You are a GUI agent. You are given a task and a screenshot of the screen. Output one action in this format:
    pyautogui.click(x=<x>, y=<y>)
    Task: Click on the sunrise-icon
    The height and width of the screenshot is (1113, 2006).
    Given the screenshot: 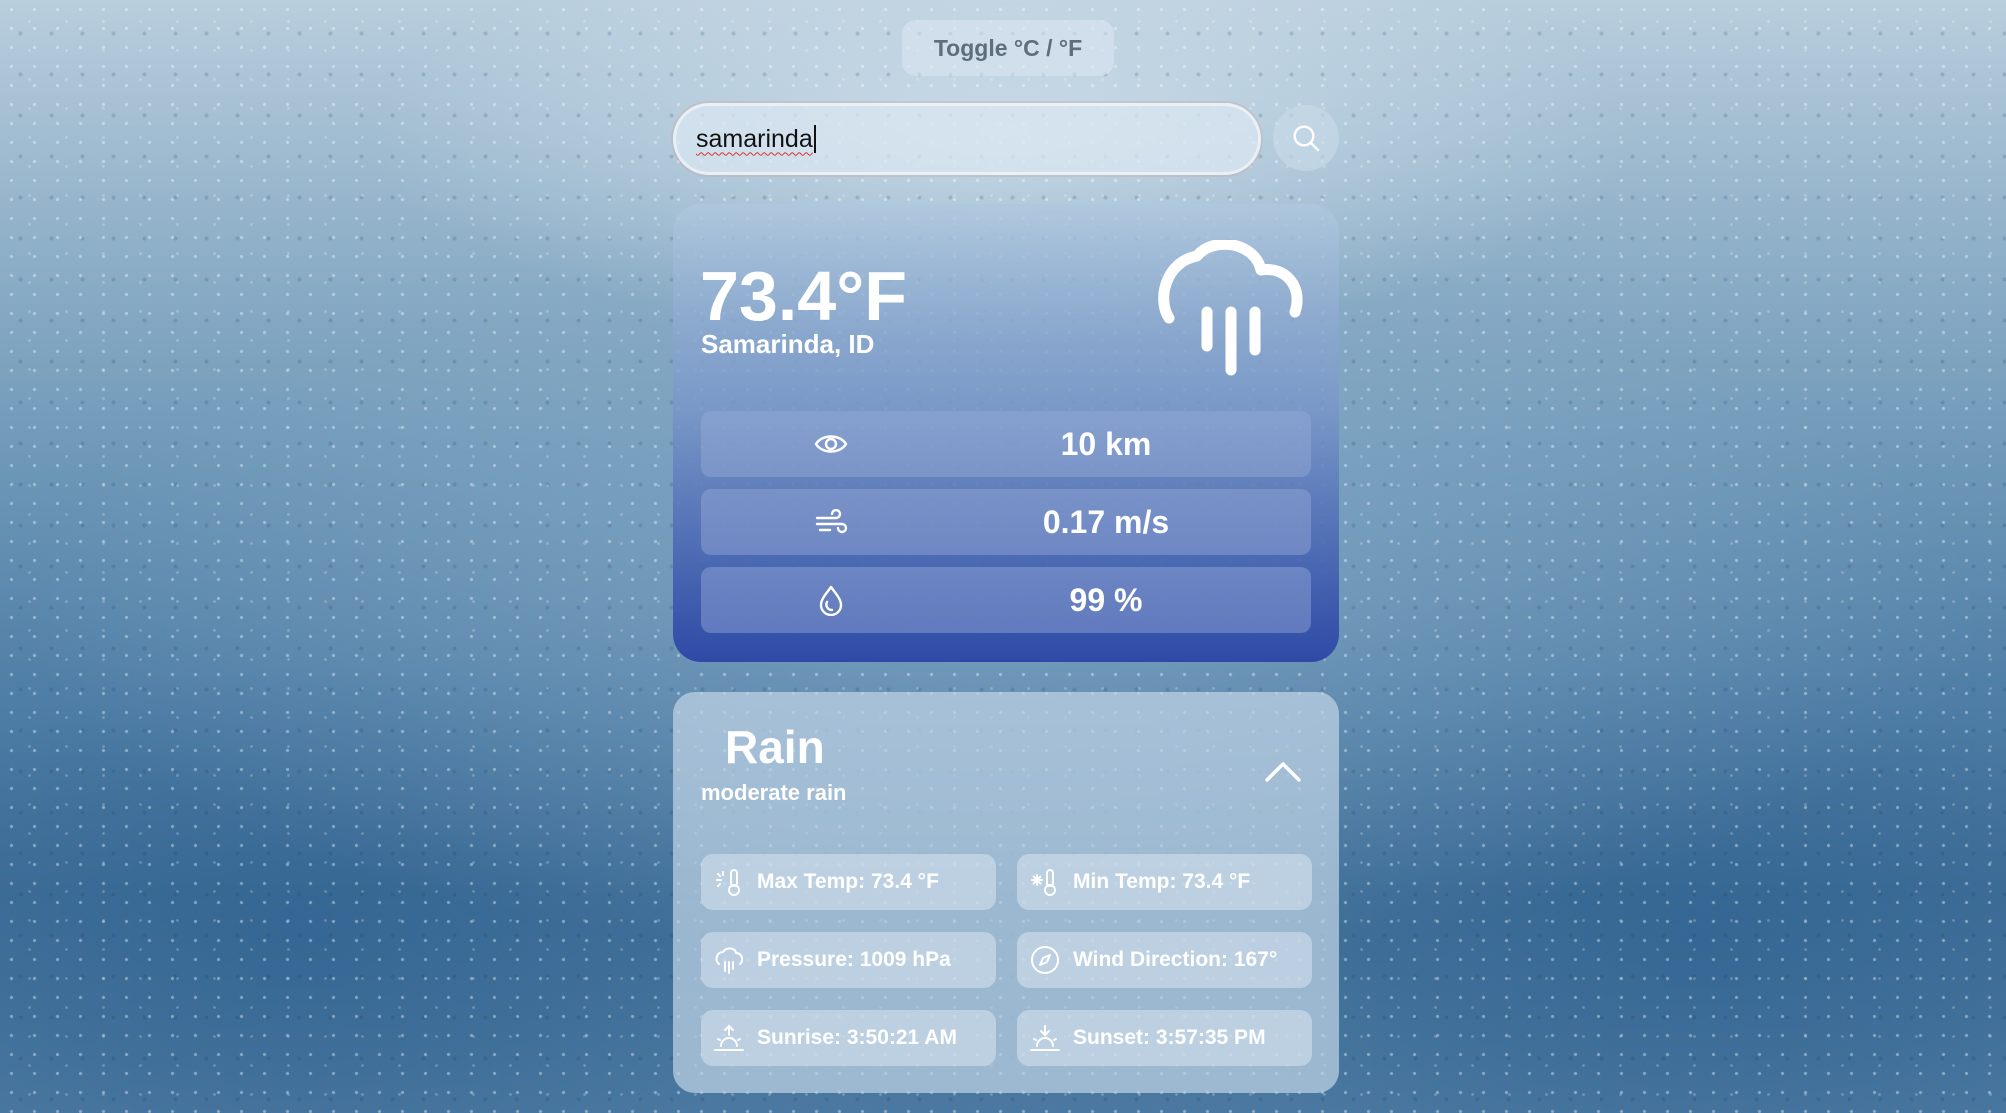 What is the action you would take?
    pyautogui.click(x=729, y=1037)
    